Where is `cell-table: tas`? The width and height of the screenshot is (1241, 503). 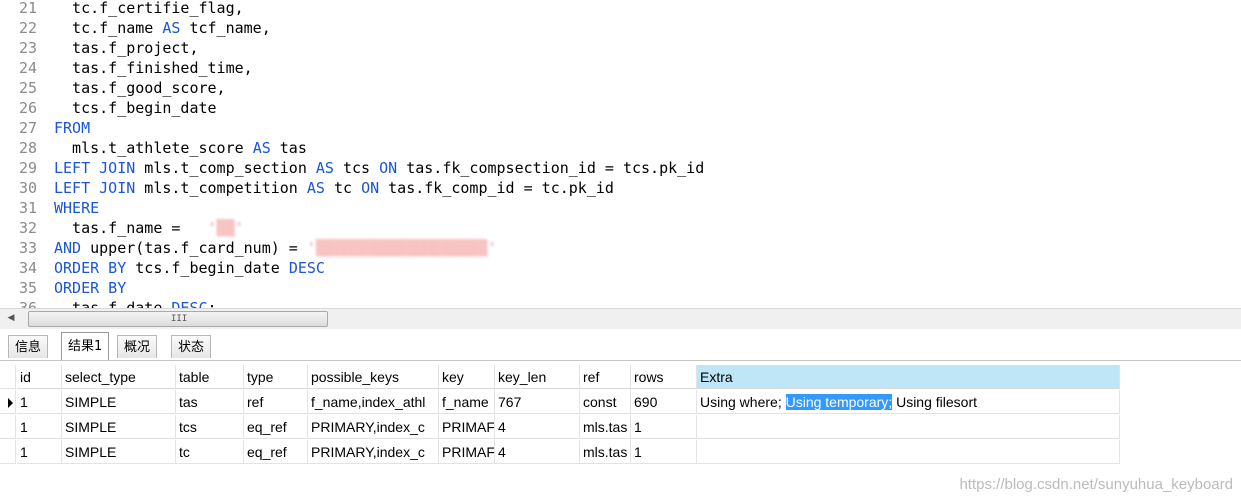 cell-table: tas is located at coordinates (210, 402).